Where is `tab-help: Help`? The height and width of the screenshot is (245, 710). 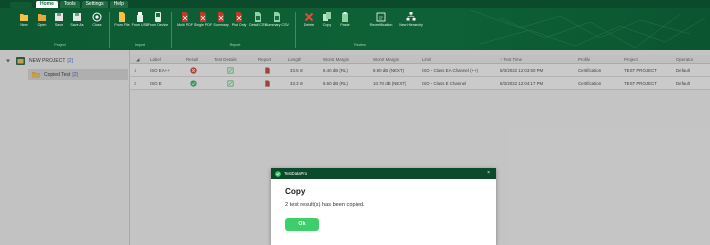
tab-help: Help is located at coordinates (118, 4).